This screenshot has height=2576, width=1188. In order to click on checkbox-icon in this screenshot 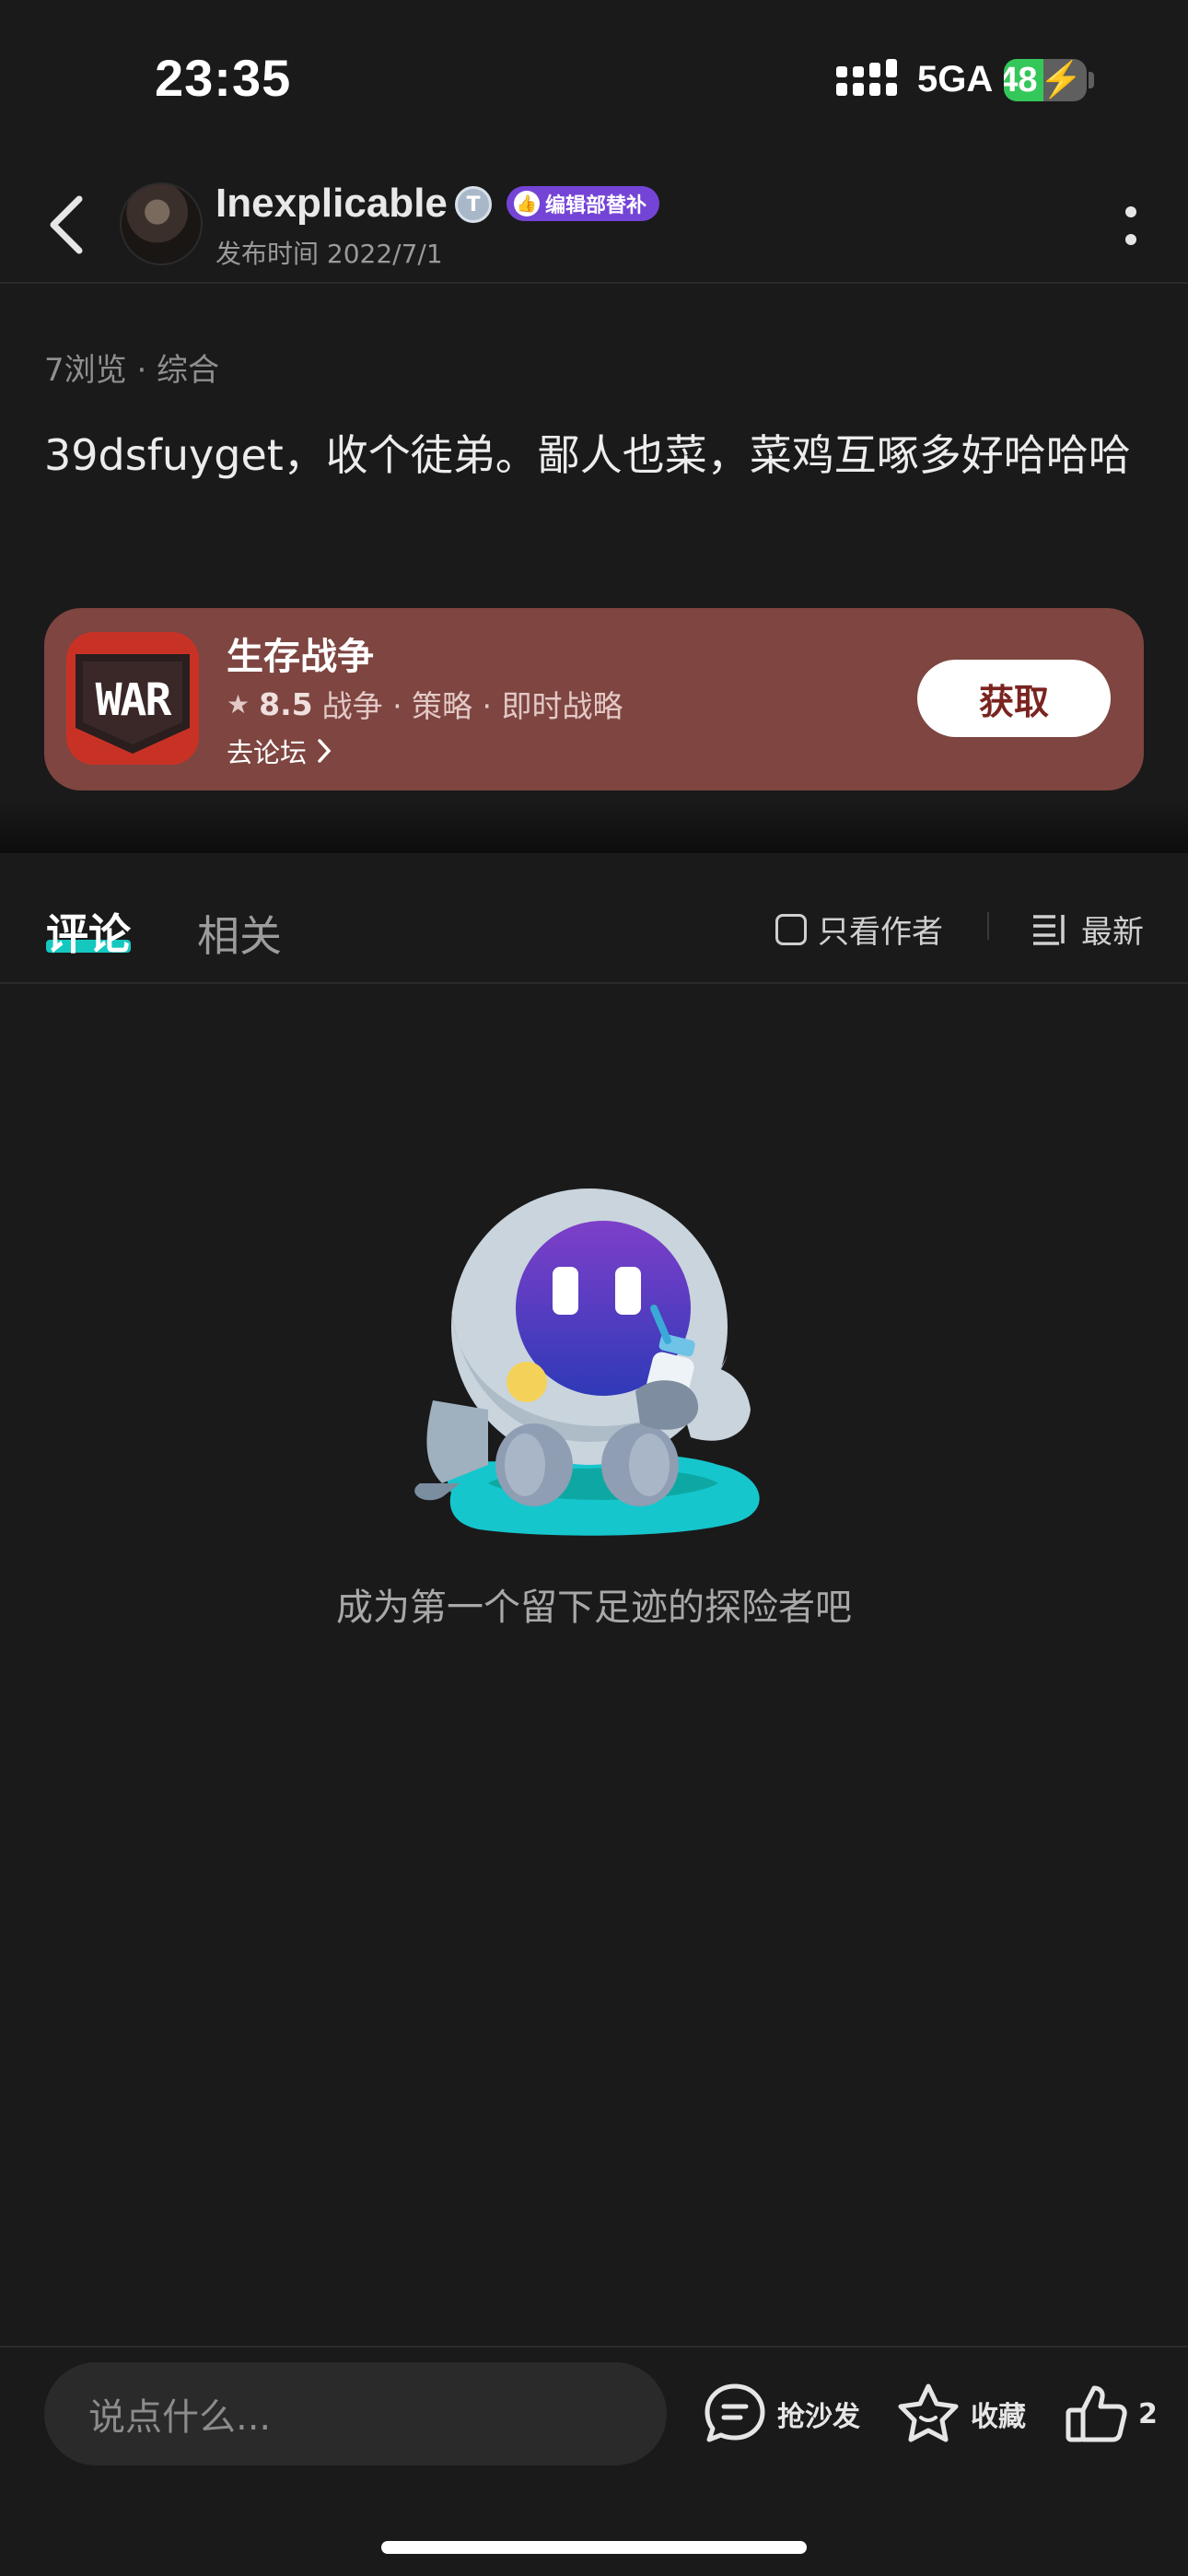, I will do `click(791, 929)`.